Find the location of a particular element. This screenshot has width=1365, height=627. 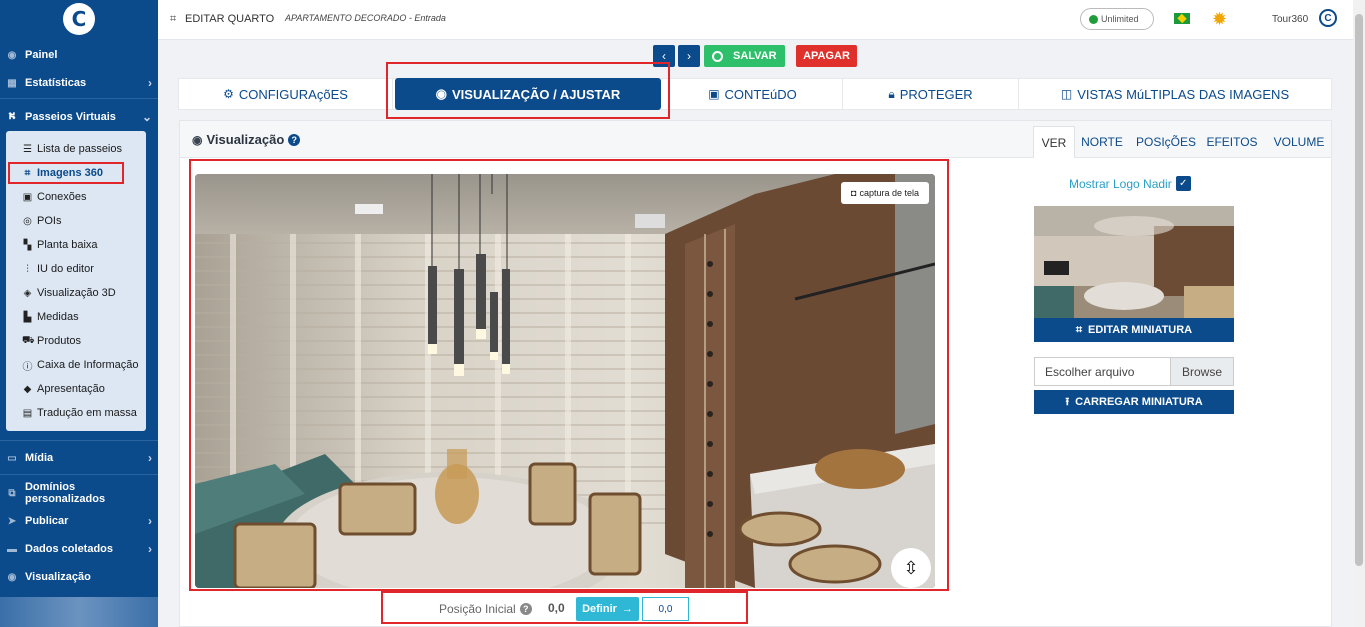

sidebar-item-label: Visualização 3D is located at coordinates (76, 293).